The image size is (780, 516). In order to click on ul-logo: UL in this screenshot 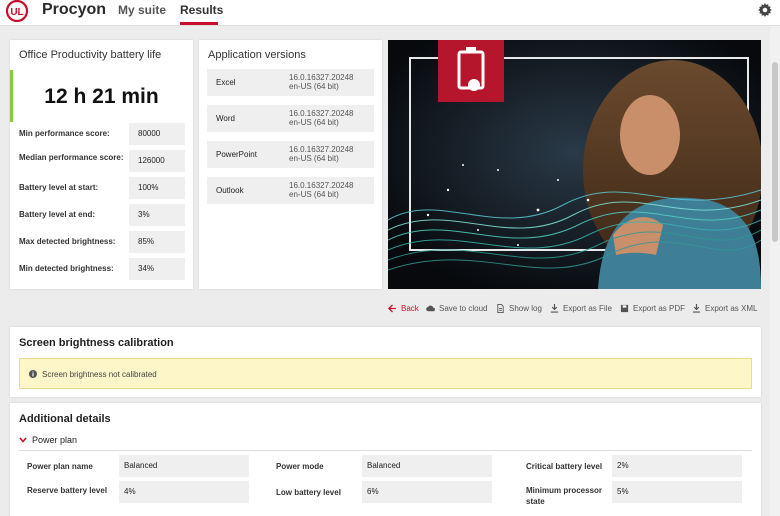, I will do `click(17, 11)`.